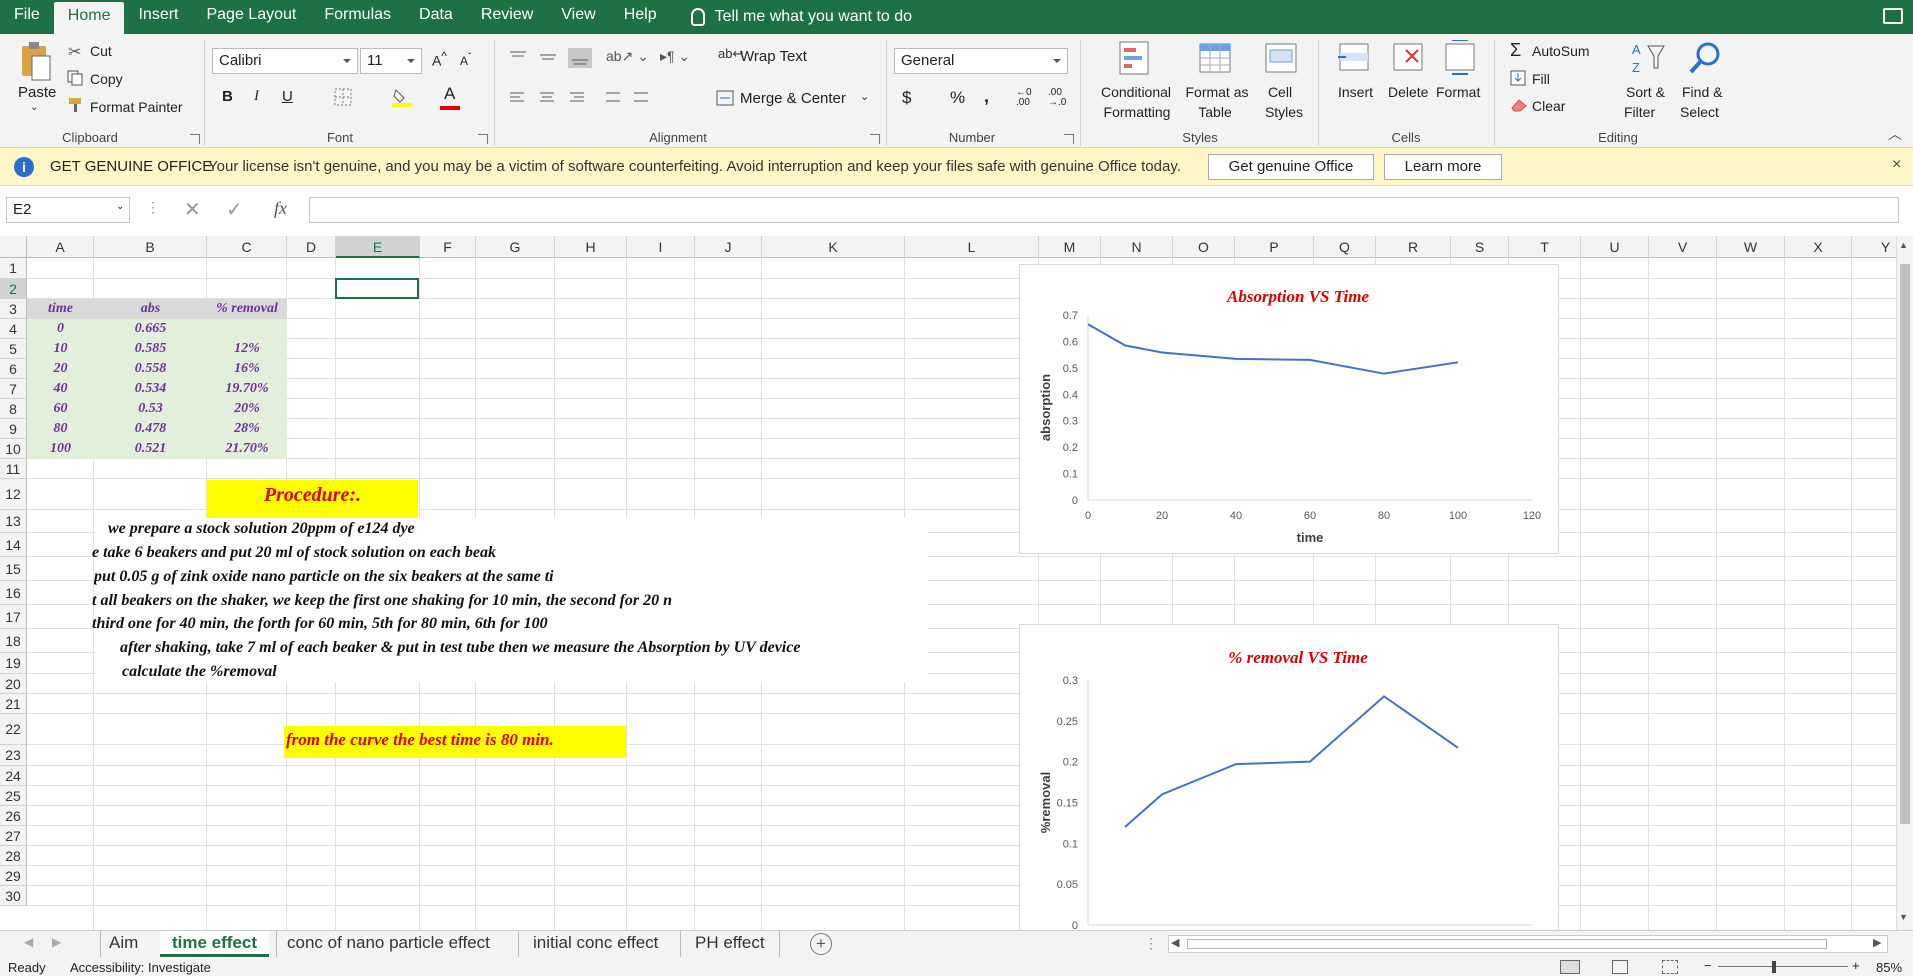 This screenshot has width=1913, height=976. What do you see at coordinates (1818, 247) in the screenshot?
I see `column-header-x: X` at bounding box center [1818, 247].